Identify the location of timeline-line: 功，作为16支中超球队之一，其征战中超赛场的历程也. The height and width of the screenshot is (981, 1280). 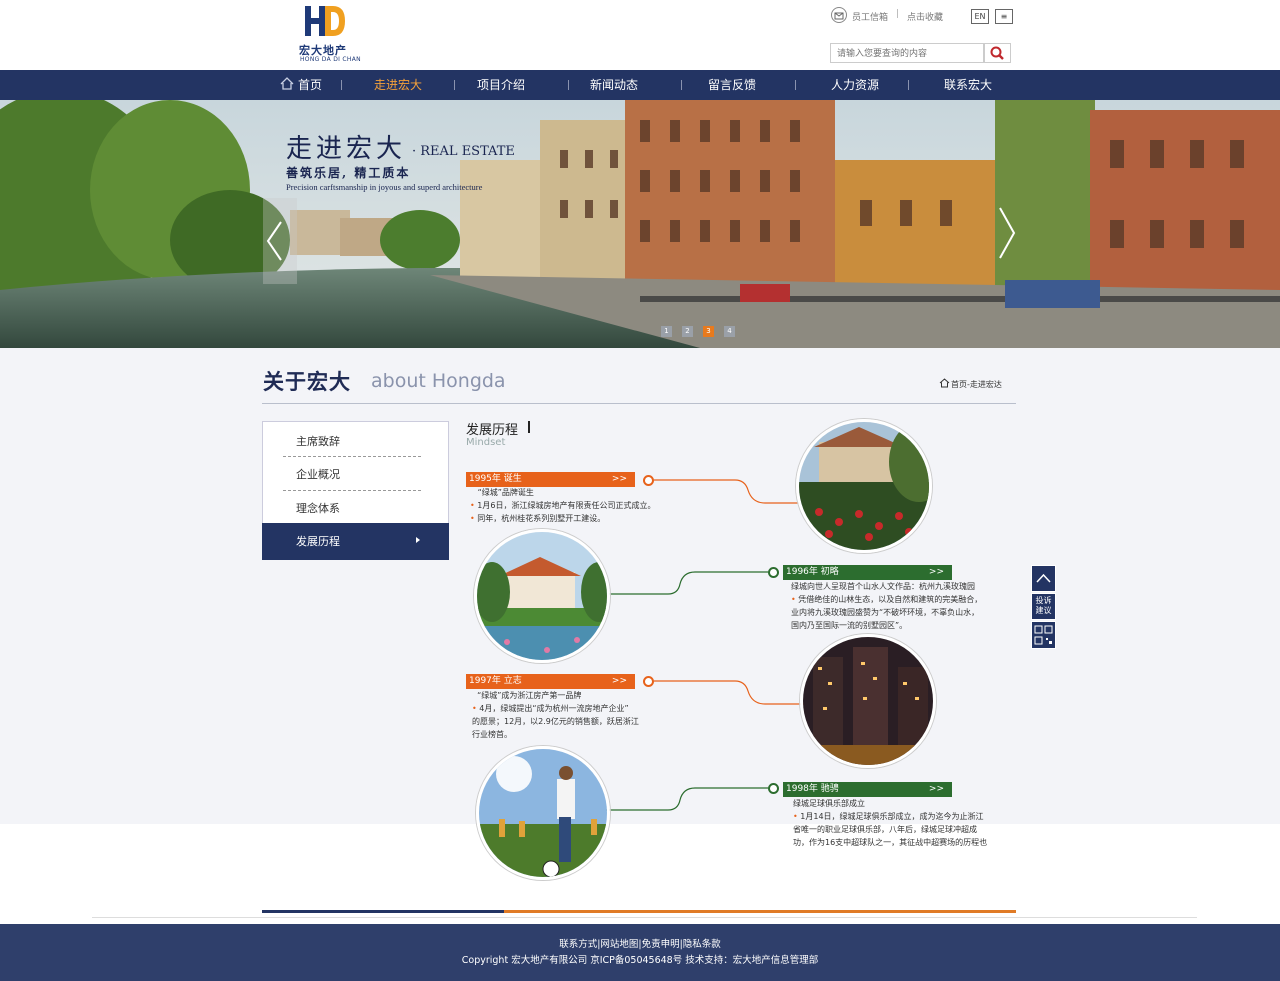
(890, 842).